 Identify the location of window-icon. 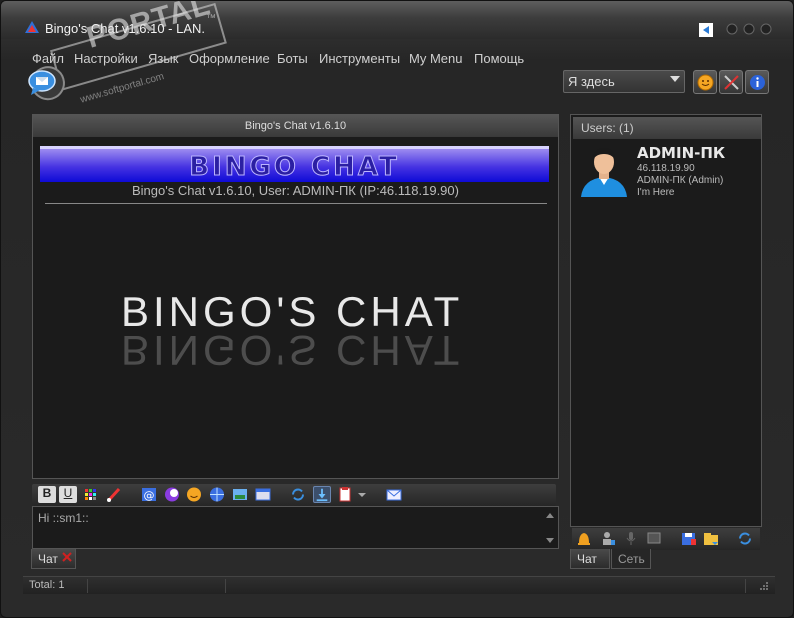
(263, 494).